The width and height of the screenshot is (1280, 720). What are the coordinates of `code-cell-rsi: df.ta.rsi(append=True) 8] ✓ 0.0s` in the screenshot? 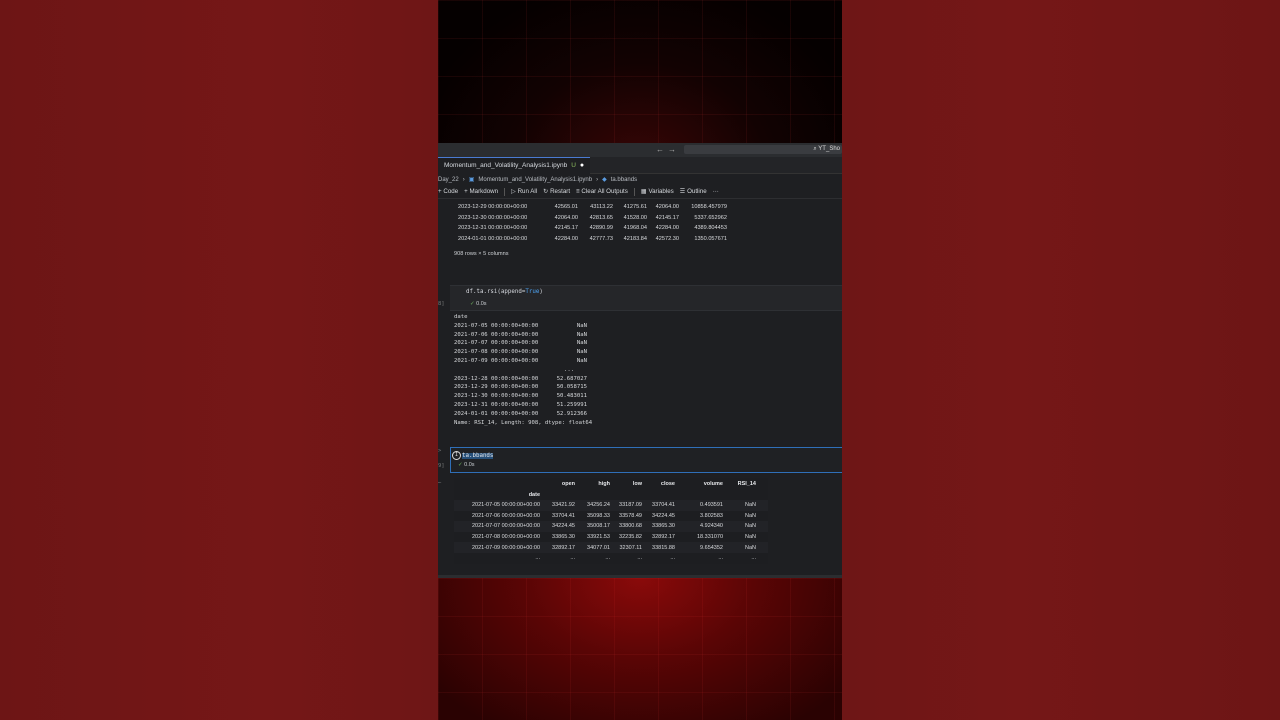 It's located at (640, 298).